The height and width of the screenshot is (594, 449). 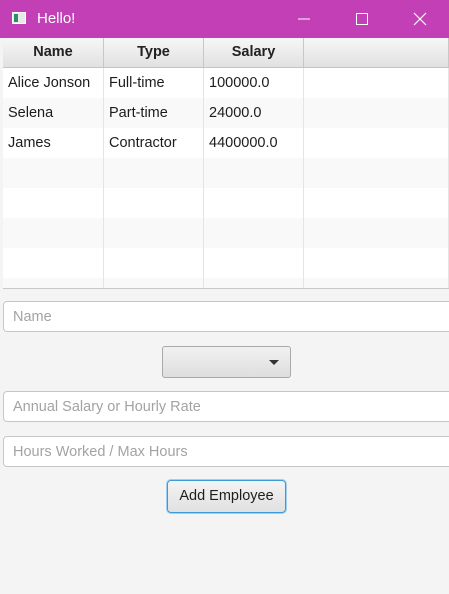 I want to click on column-header-salary: Salary, so click(x=254, y=52).